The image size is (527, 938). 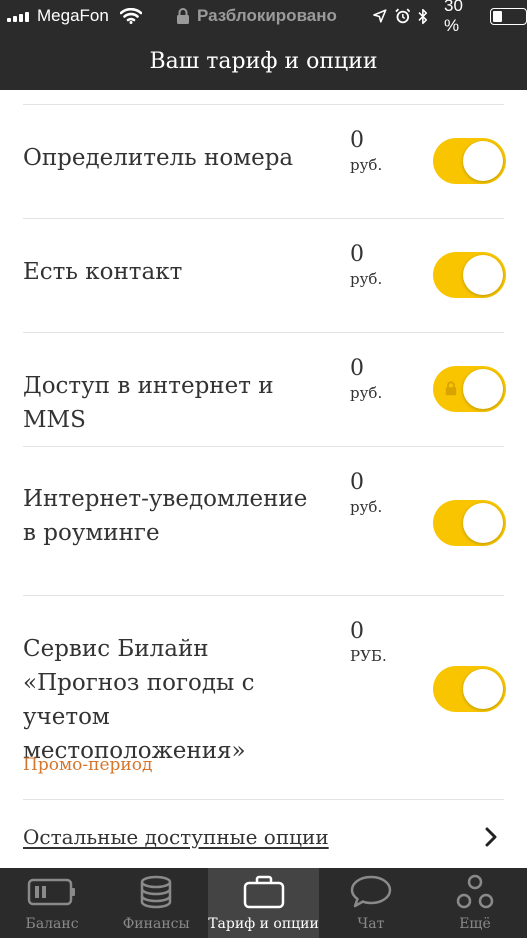 I want to click on status-bar: MegaFon Разблокировано 30 %, so click(x=263, y=17).